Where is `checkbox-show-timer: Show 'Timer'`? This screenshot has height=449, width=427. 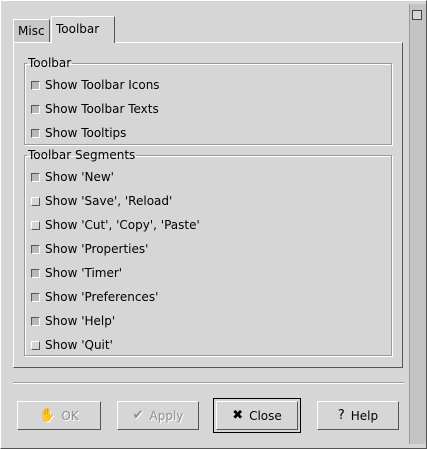
checkbox-show-timer: Show 'Timer' is located at coordinates (76, 273).